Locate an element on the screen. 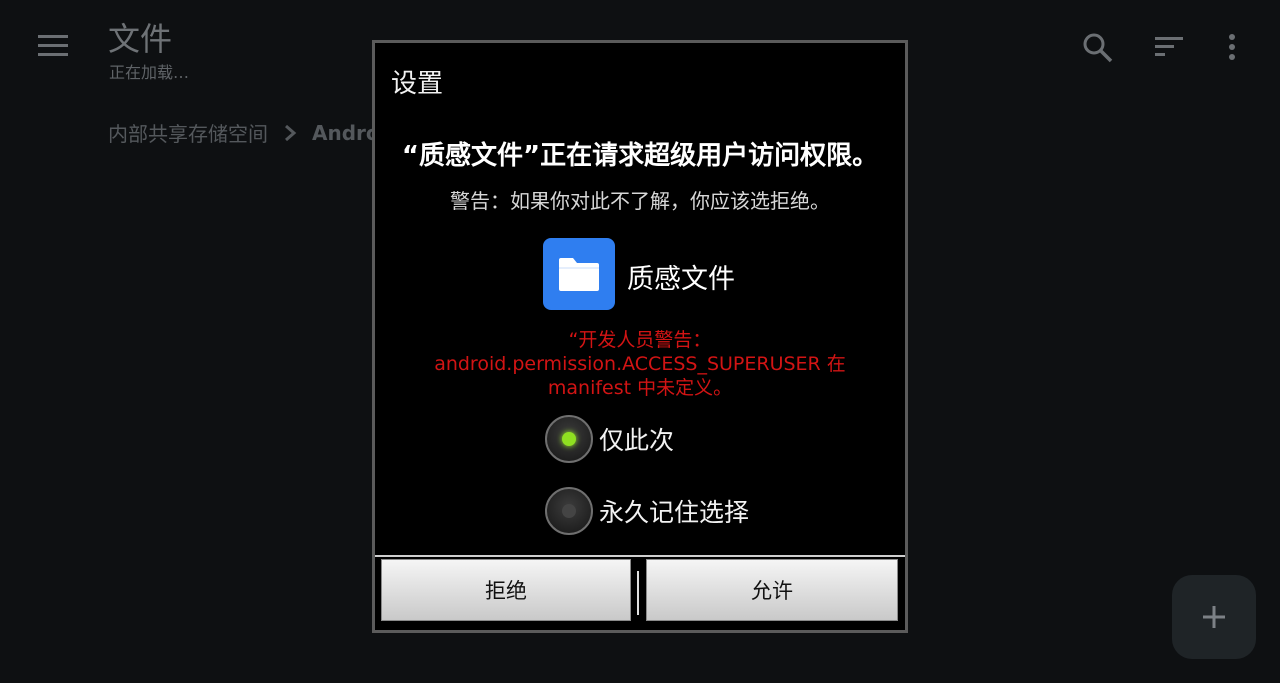 This screenshot has height=683, width=1280. dialog-title: 设置 is located at coordinates (417, 84).